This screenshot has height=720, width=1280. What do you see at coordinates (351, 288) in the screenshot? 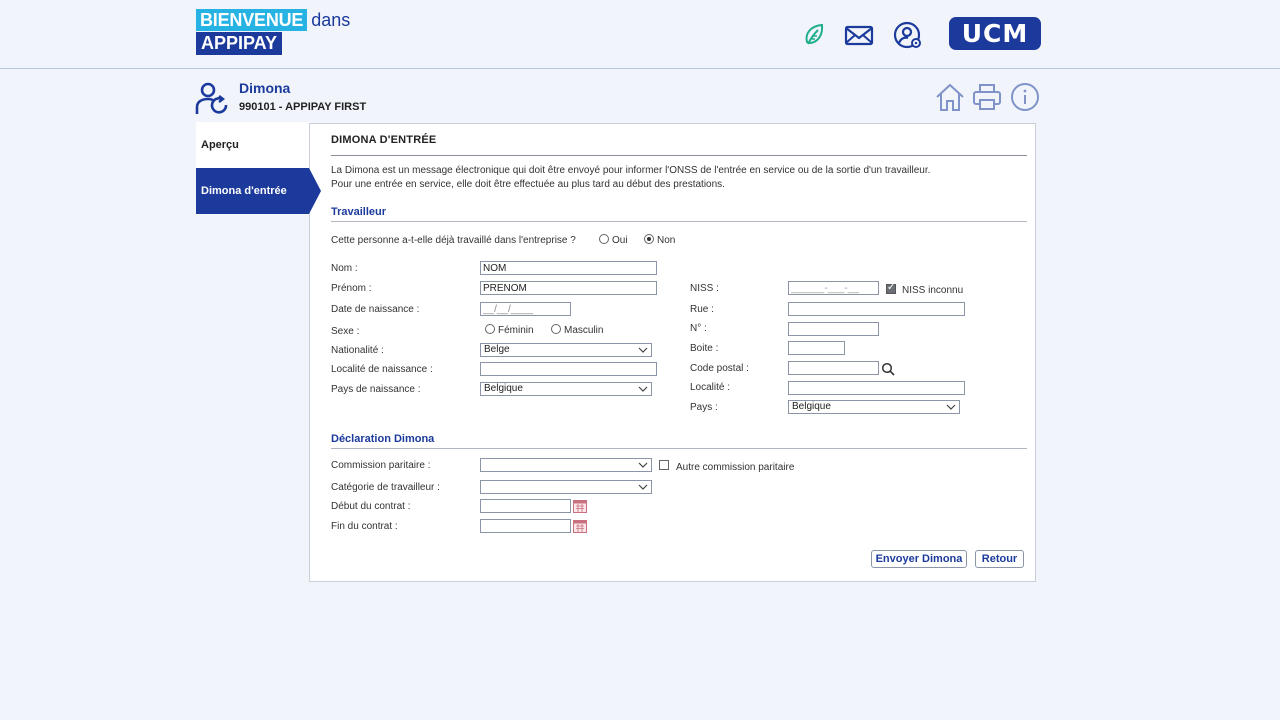
I see `prenom-label: Prénom :` at bounding box center [351, 288].